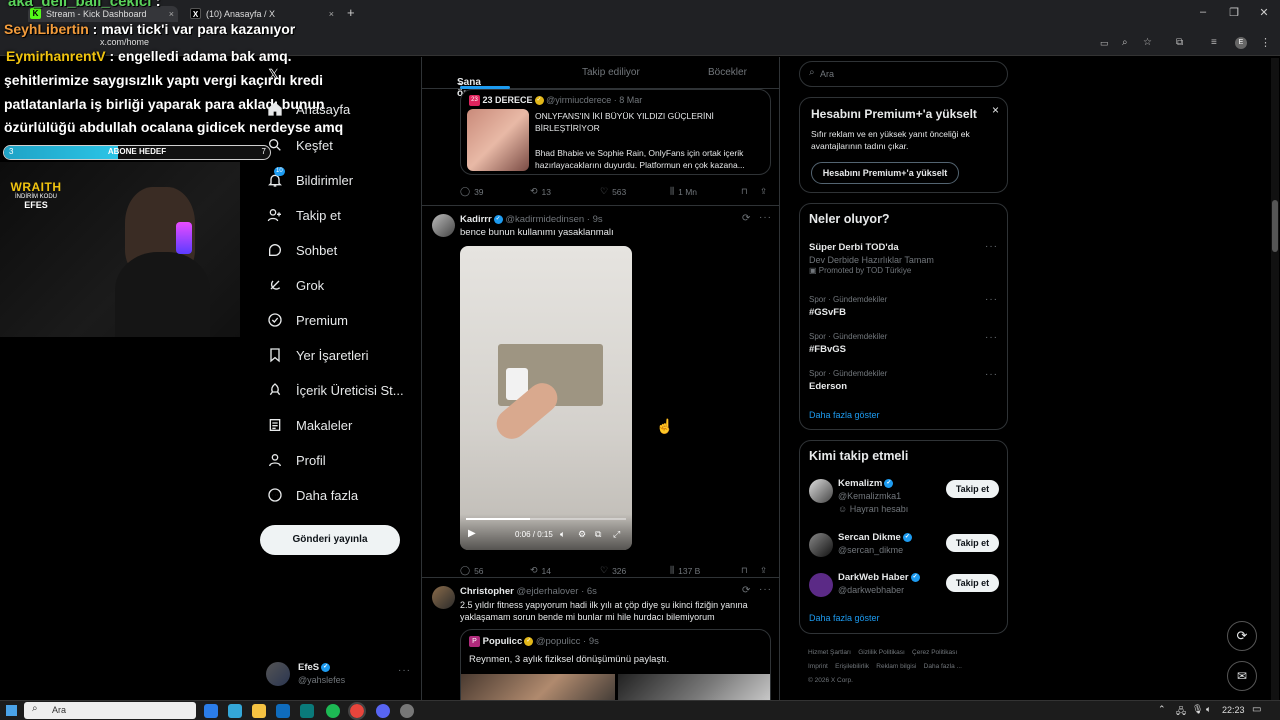 This screenshot has width=1280, height=720. Describe the element at coordinates (472, 533) in the screenshot. I see `play-icon: ▶` at that location.